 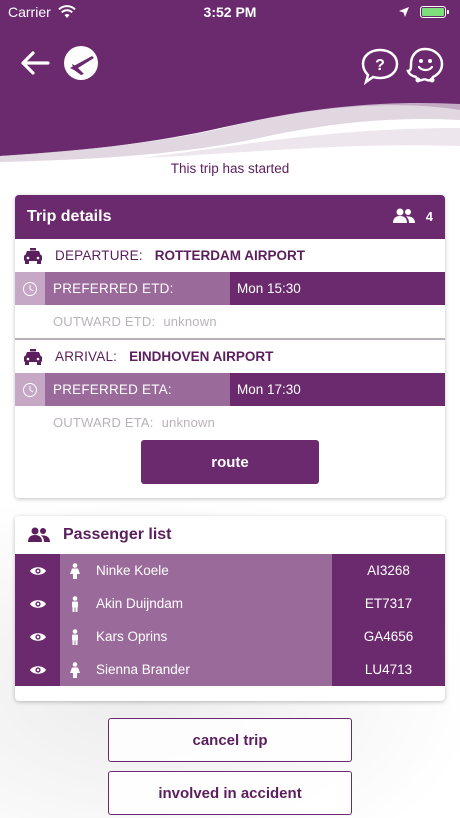 I want to click on outward-eta-value: unknown, so click(x=188, y=422).